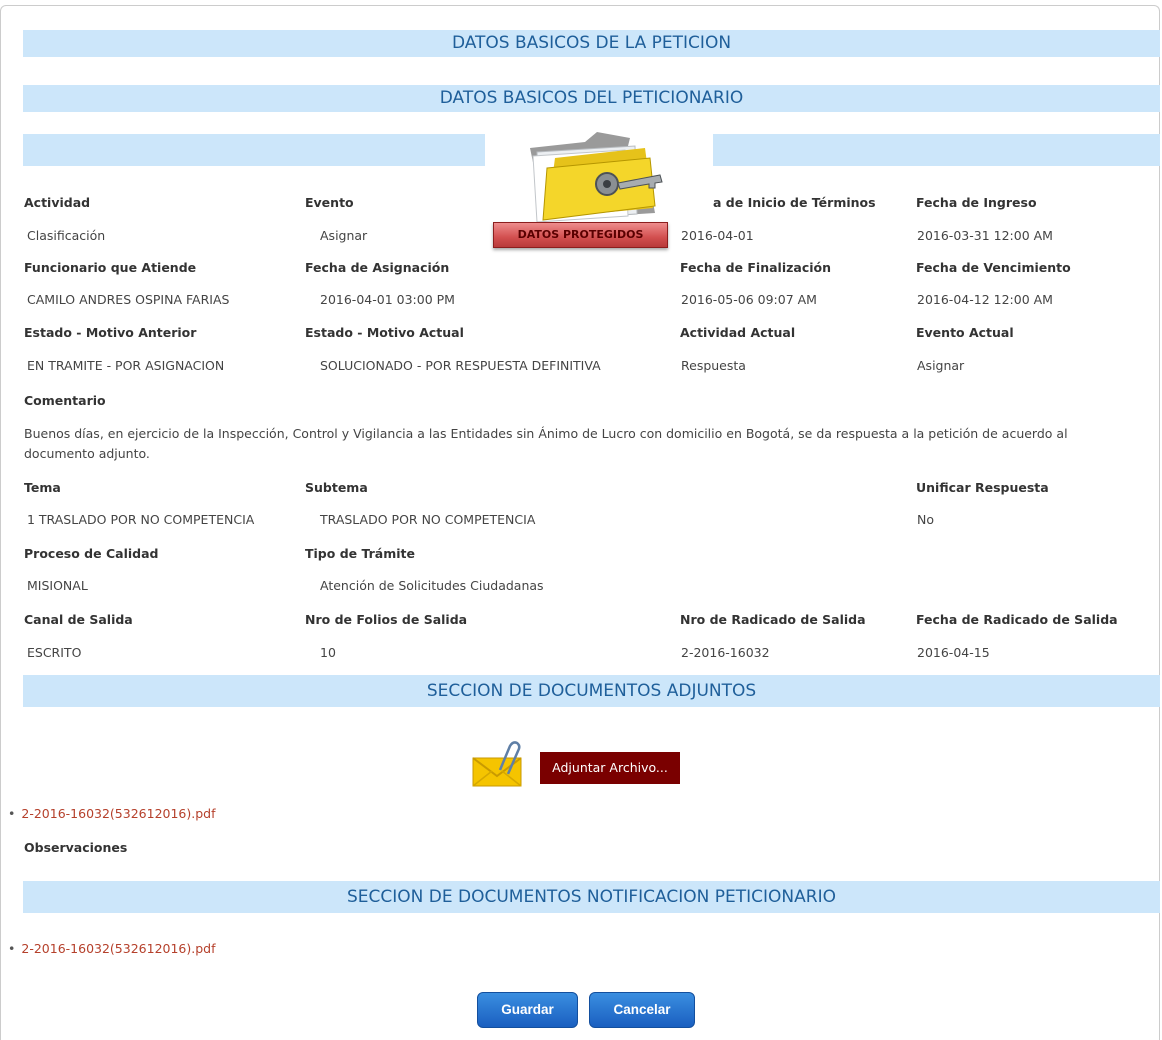 The width and height of the screenshot is (1162, 1040). What do you see at coordinates (976, 202) in the screenshot?
I see `label-fecha-ingreso: Fecha de Ingreso` at bounding box center [976, 202].